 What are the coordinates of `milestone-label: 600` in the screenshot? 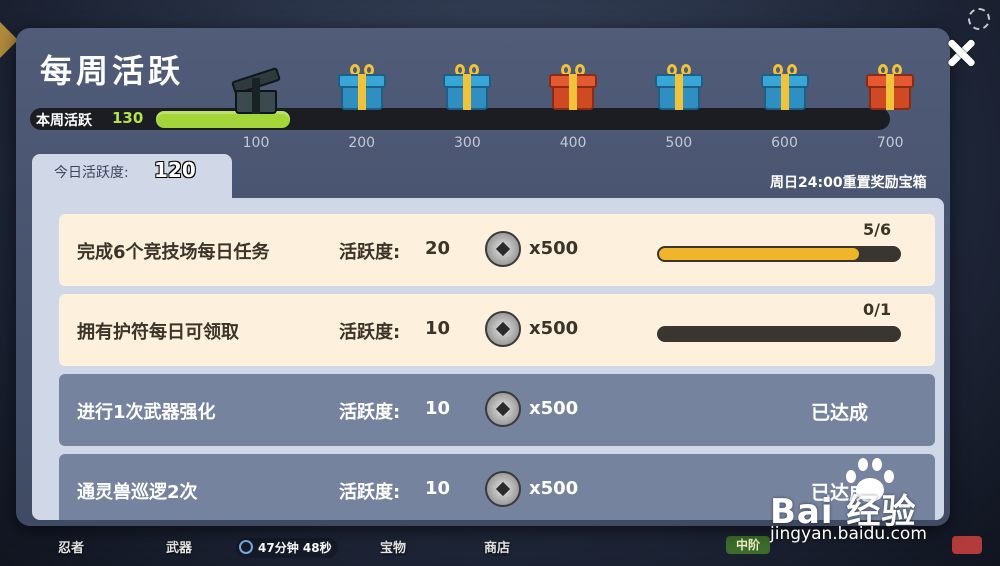 It's located at (784, 143).